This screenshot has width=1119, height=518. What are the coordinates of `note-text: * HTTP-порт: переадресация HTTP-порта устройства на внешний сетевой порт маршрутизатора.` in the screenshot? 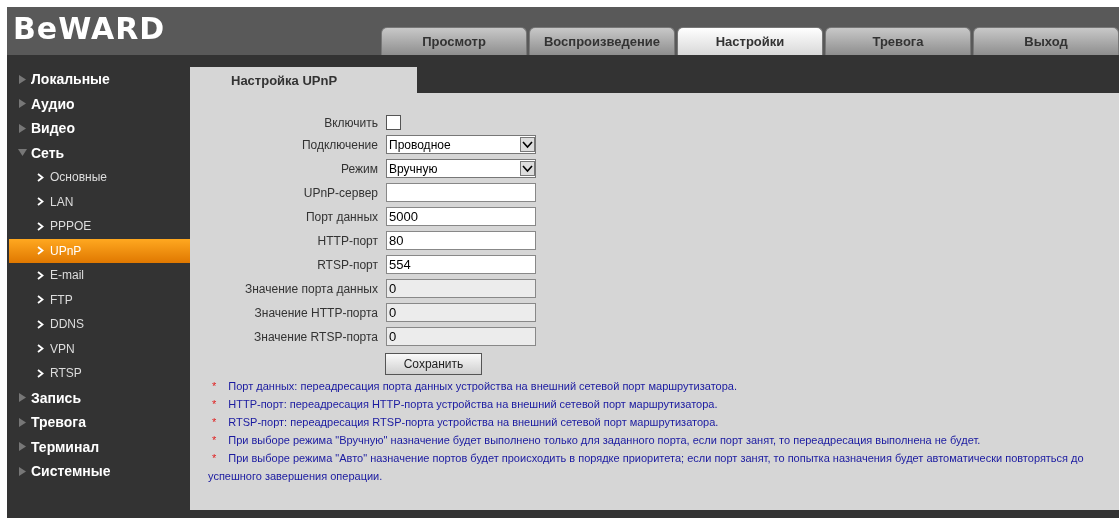 It's located at (465, 404).